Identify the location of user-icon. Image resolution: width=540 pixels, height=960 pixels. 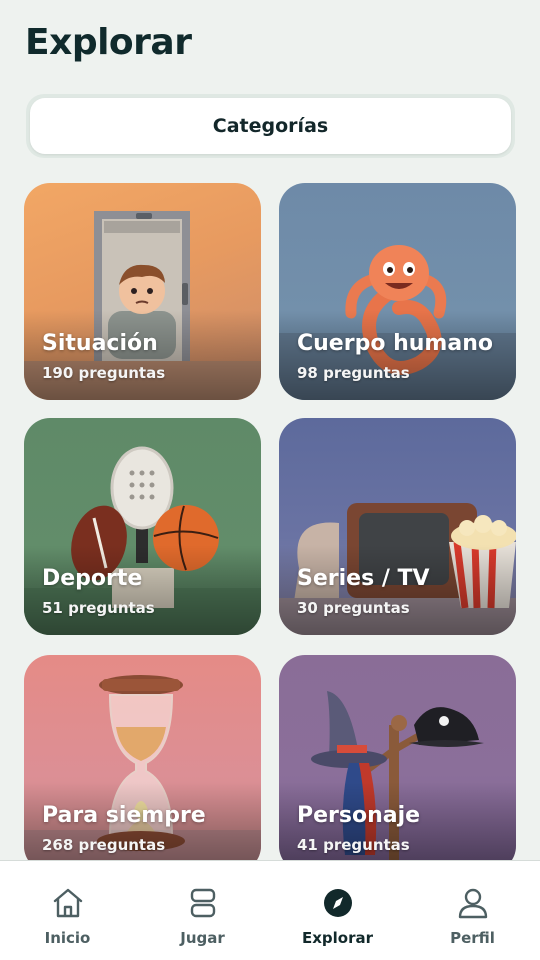
(472, 903).